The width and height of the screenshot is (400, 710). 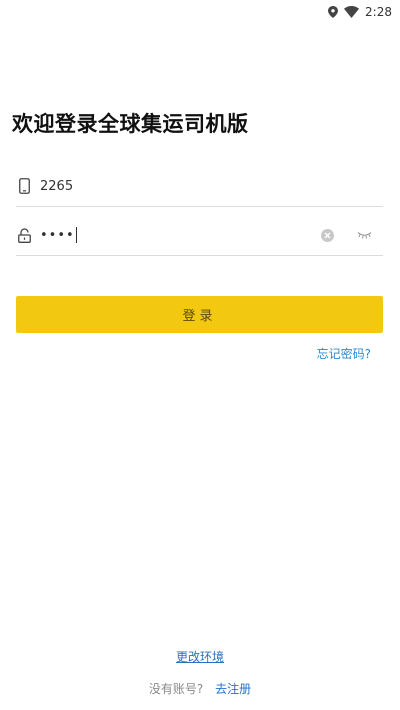 I want to click on location-icon, so click(x=333, y=12).